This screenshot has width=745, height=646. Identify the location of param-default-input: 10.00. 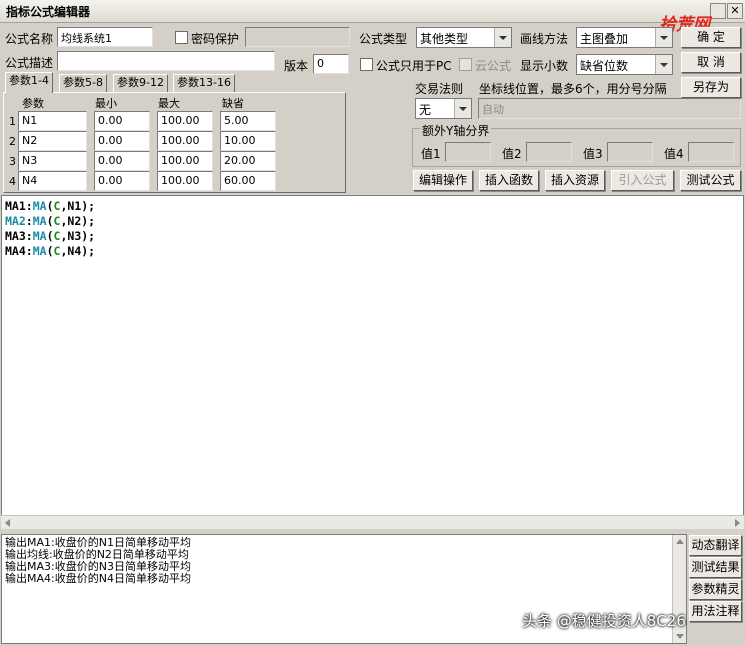
(248, 141).